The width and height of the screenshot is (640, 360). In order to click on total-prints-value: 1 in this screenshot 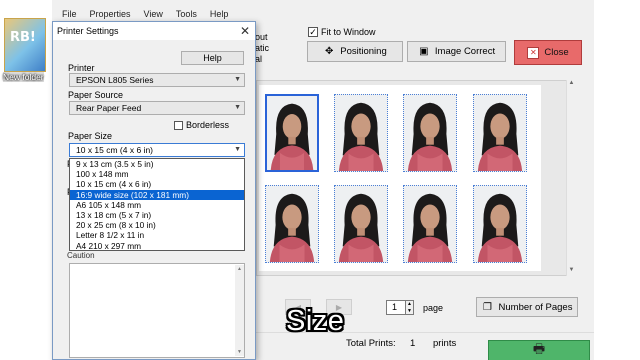, I will do `click(413, 343)`.